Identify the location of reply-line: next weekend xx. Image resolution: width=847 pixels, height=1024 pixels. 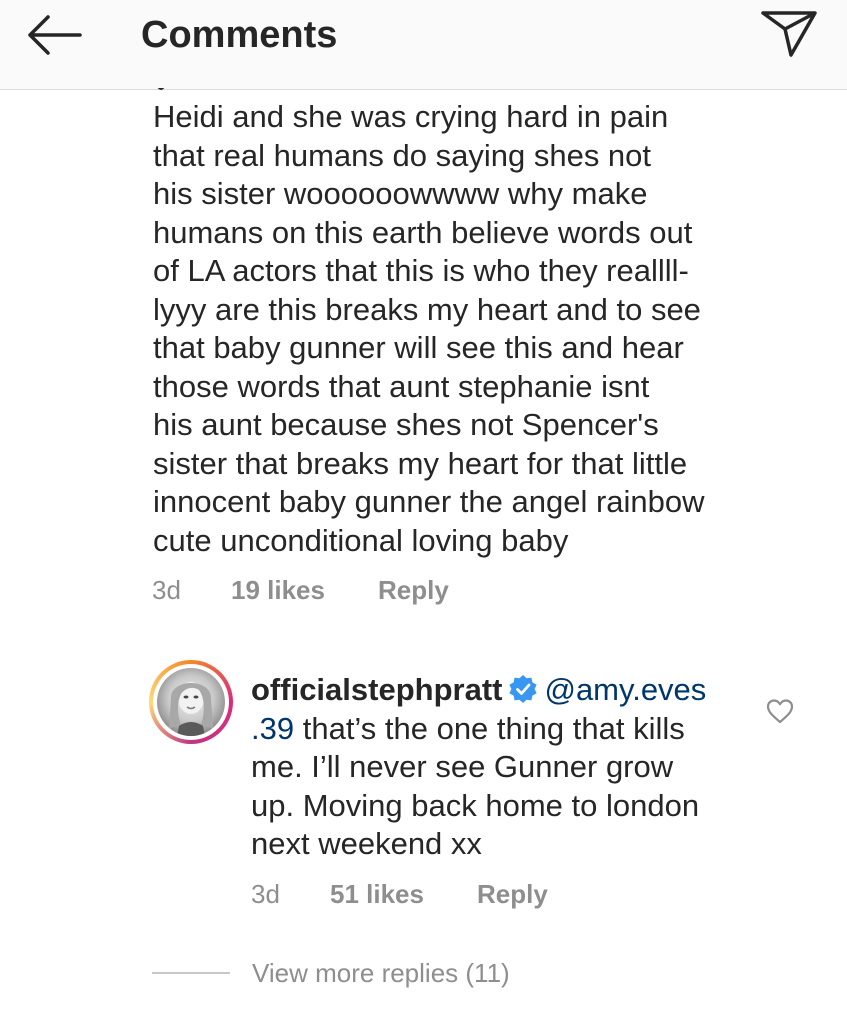
(366, 843).